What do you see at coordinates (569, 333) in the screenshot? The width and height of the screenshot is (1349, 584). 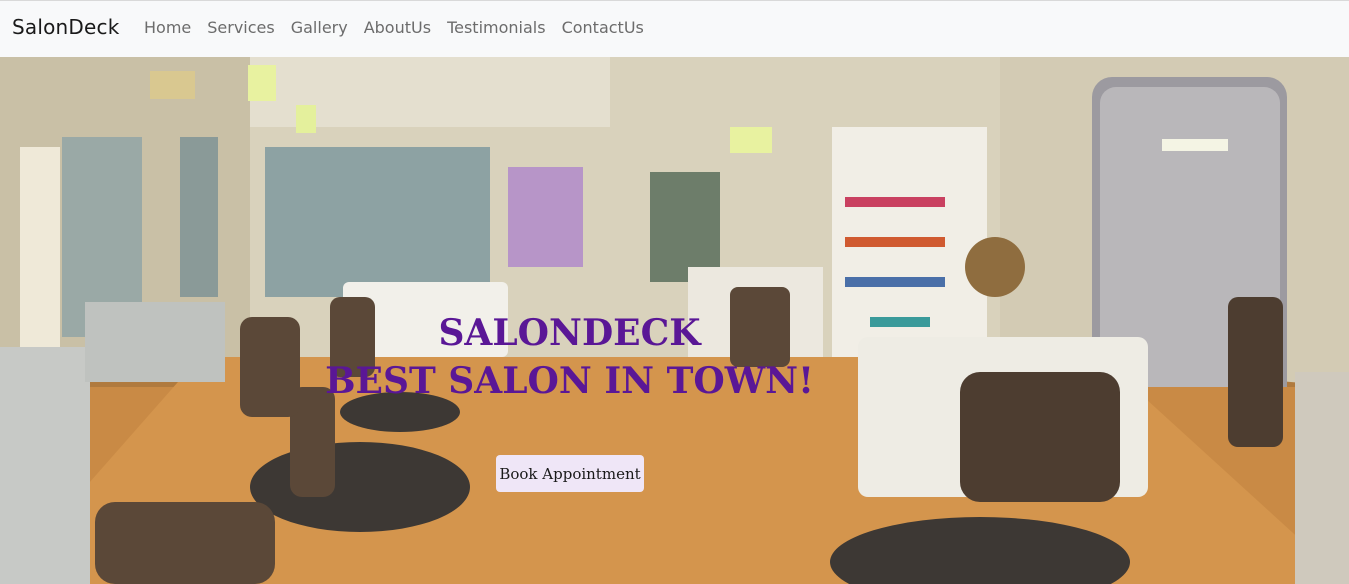 I see `hero-title-line1: SALONDECK` at bounding box center [569, 333].